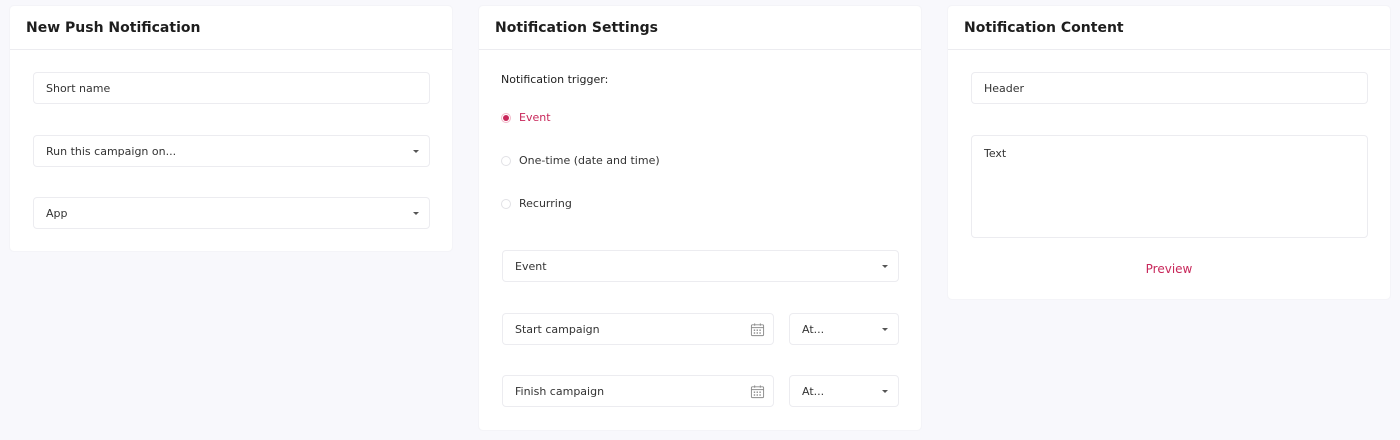  Describe the element at coordinates (1169, 88) in the screenshot. I see `header-input: Header` at that location.